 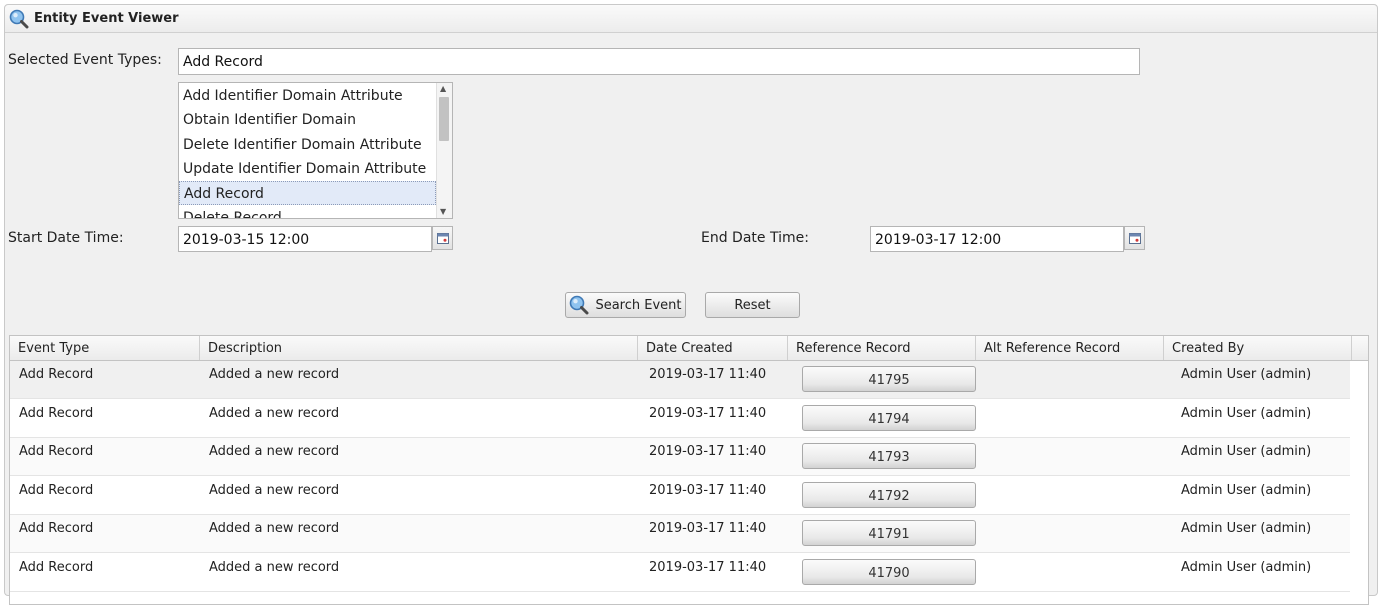 I want to click on event-type-option-selected: Add Record, so click(x=307, y=193).